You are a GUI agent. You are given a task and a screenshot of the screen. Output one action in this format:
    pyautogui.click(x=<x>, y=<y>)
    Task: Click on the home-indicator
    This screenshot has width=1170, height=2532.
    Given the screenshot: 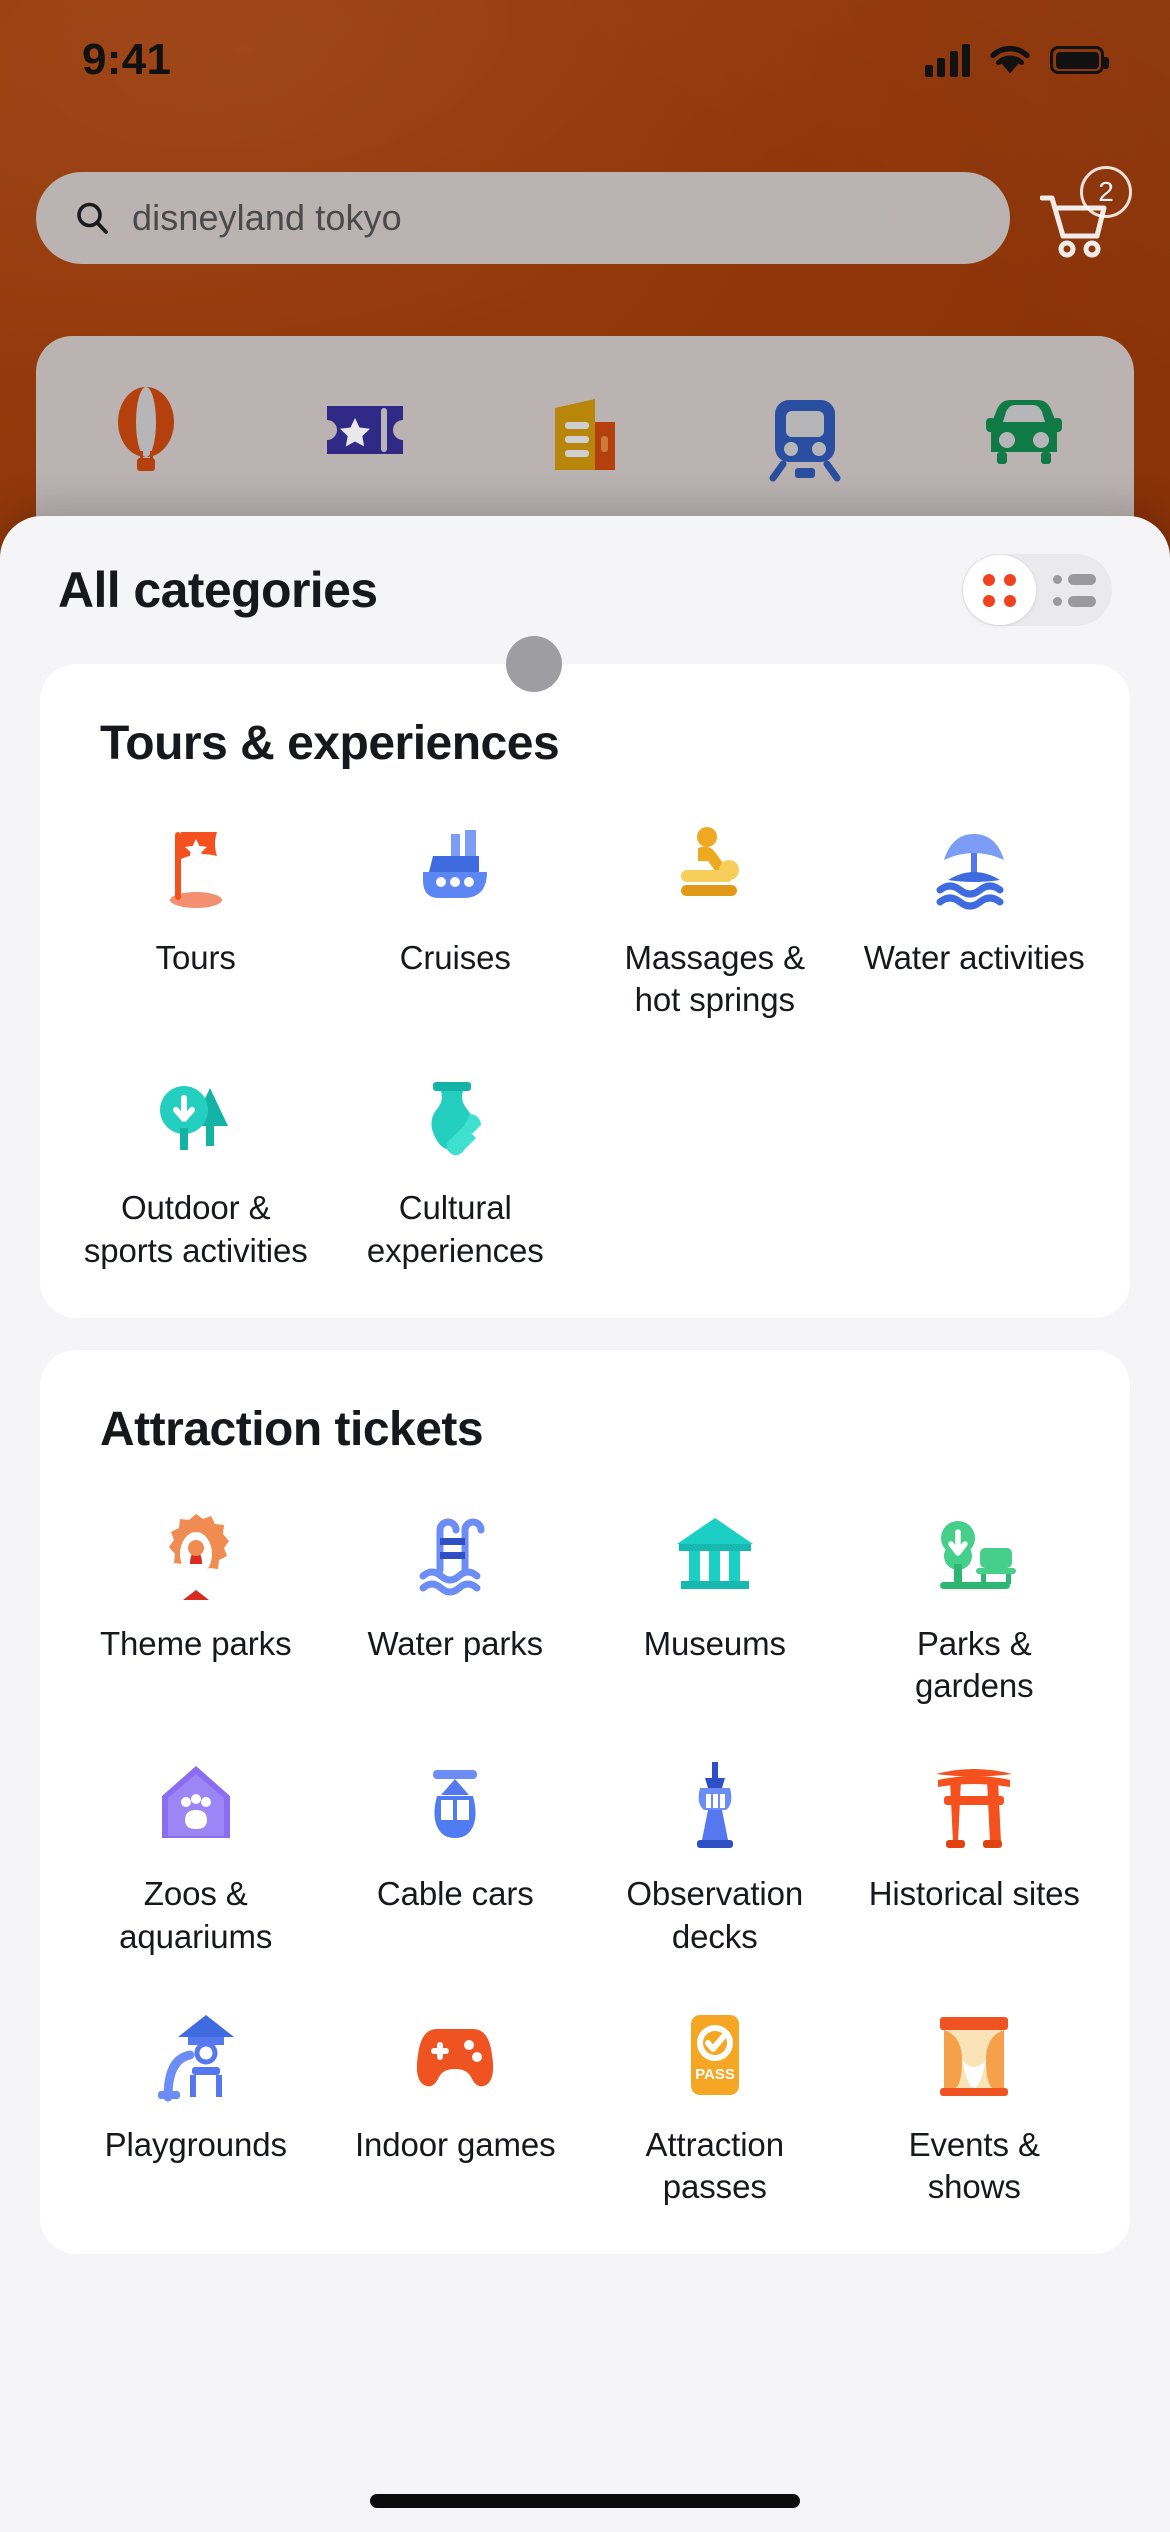 What is the action you would take?
    pyautogui.click(x=585, y=2501)
    